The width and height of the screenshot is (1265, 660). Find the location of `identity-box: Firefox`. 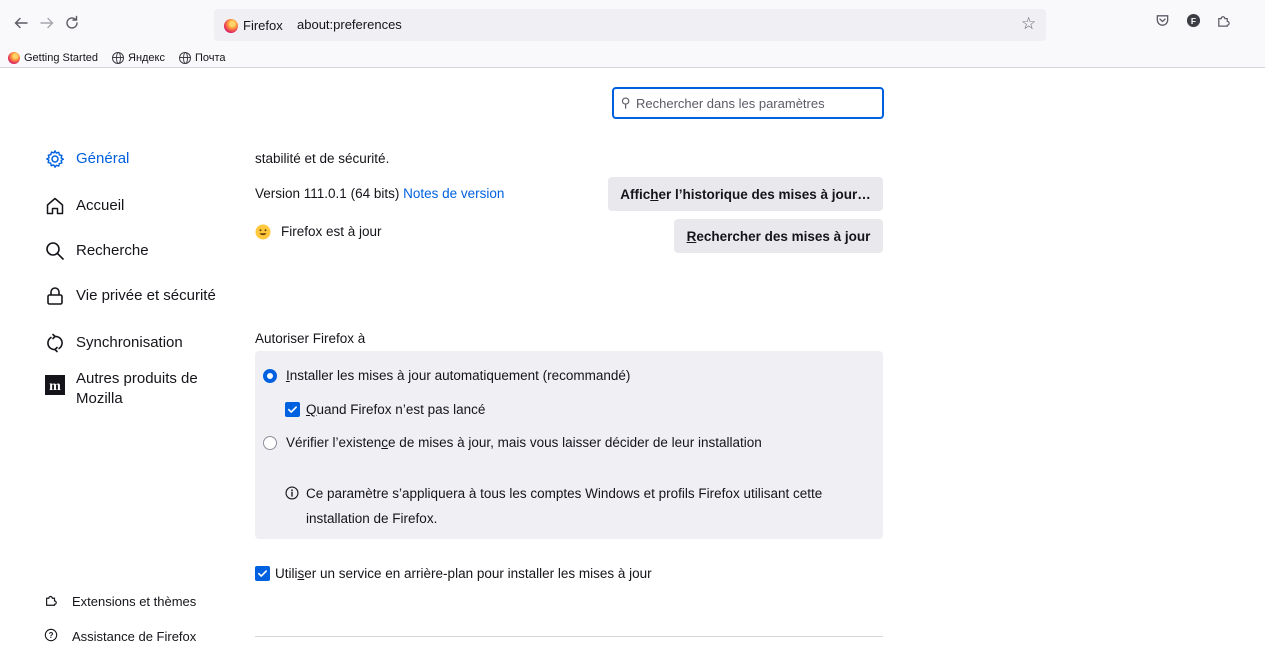

identity-box: Firefox is located at coordinates (253, 25).